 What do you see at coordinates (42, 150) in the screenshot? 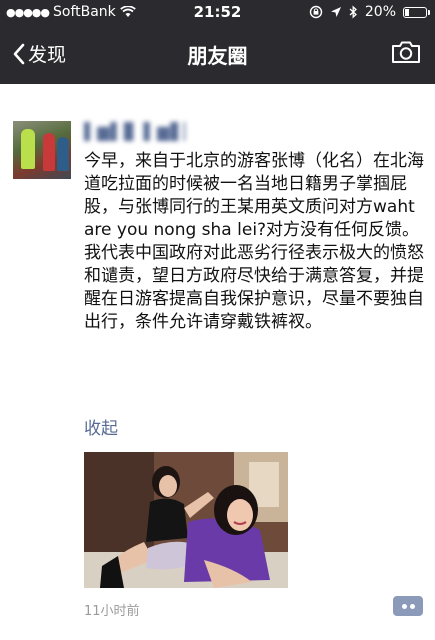
I see `avatar` at bounding box center [42, 150].